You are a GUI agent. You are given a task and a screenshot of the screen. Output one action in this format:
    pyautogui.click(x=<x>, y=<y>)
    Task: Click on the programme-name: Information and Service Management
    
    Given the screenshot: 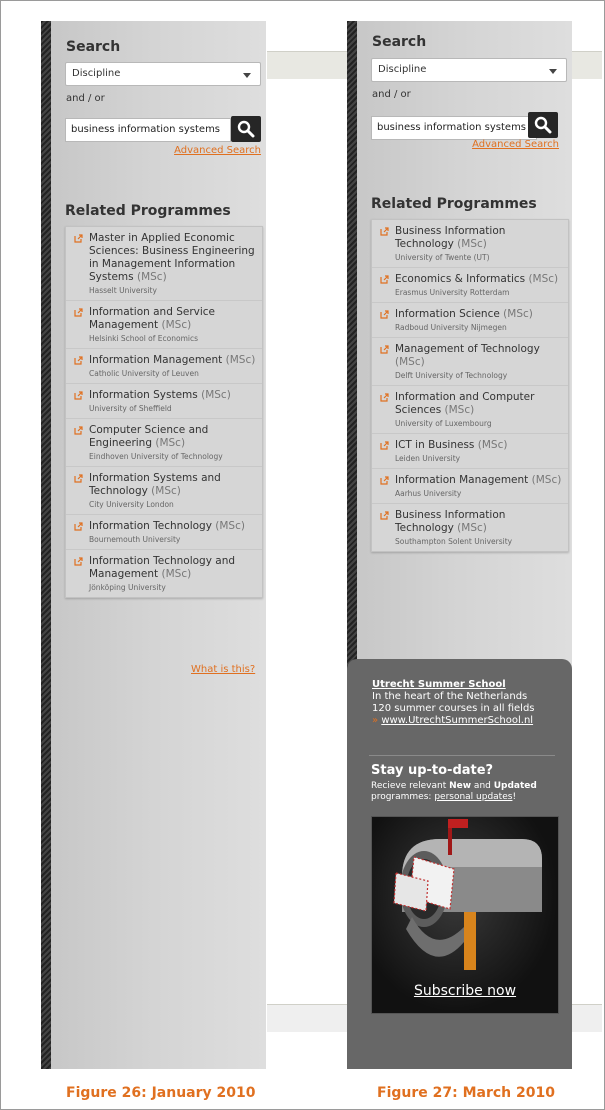 What is the action you would take?
    pyautogui.click(x=152, y=318)
    